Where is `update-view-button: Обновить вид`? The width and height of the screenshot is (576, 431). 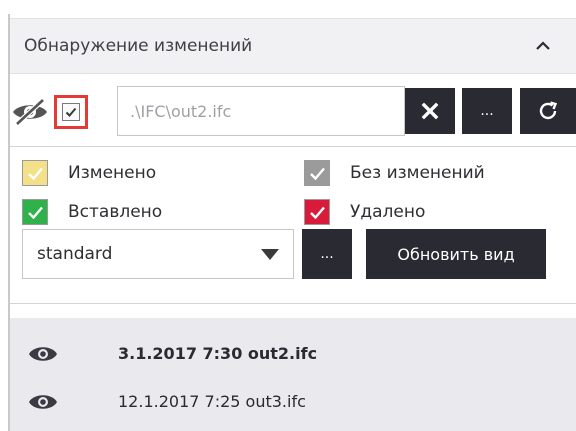 update-view-button: Обновить вид is located at coordinates (456, 254).